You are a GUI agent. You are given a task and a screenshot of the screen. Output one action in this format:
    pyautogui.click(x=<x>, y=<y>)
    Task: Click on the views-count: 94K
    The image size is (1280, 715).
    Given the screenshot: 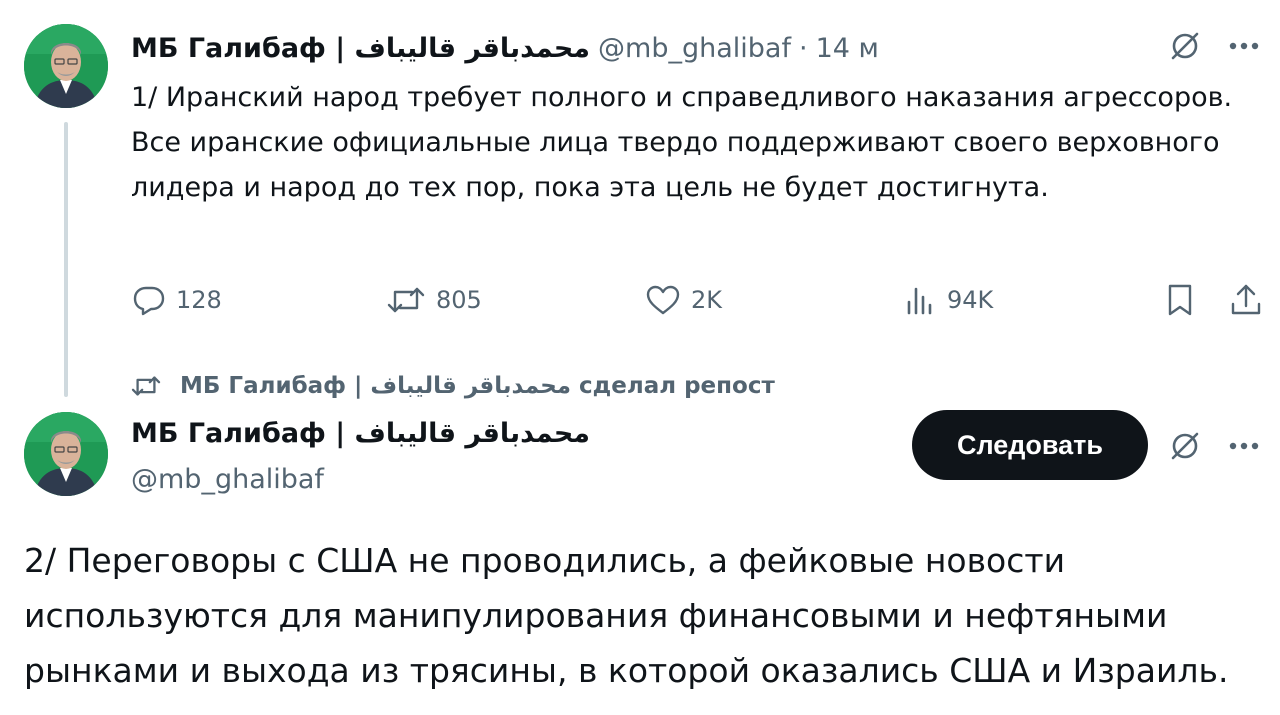 What is the action you would take?
    pyautogui.click(x=970, y=300)
    